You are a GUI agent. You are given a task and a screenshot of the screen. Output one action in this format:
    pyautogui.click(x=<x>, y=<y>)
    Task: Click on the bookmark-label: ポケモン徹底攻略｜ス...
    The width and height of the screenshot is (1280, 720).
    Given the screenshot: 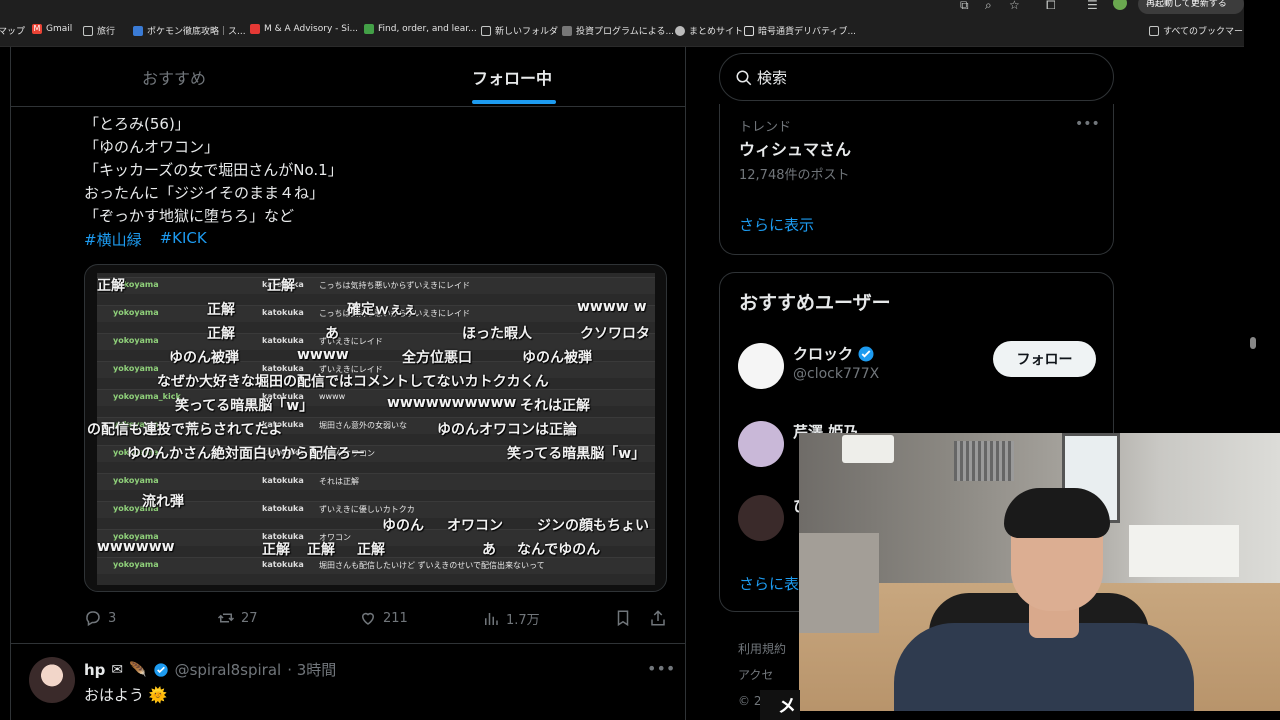 What is the action you would take?
    pyautogui.click(x=196, y=32)
    